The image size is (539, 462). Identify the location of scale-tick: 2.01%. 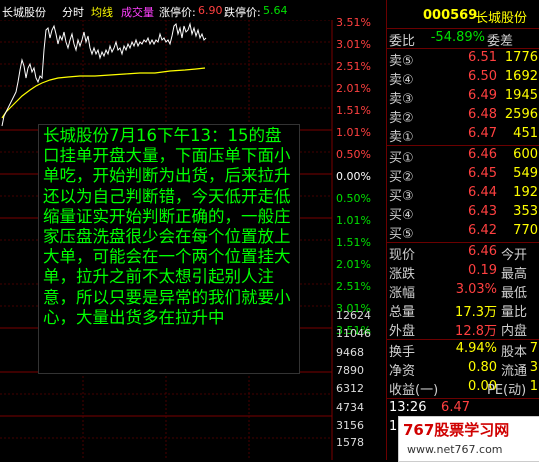
(353, 88).